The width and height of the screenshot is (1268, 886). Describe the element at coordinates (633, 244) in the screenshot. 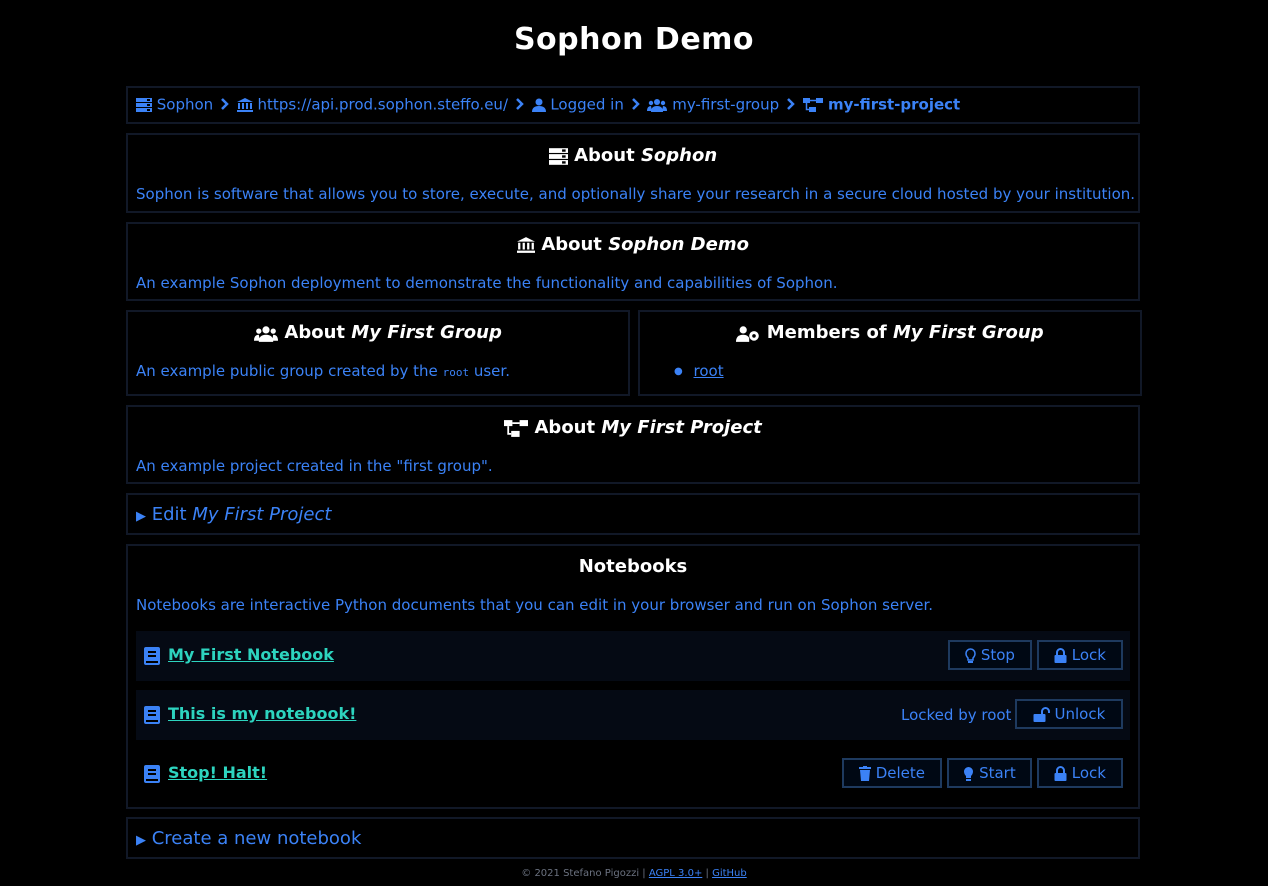

I see `about-instance-heading: About Sophon Demo` at that location.